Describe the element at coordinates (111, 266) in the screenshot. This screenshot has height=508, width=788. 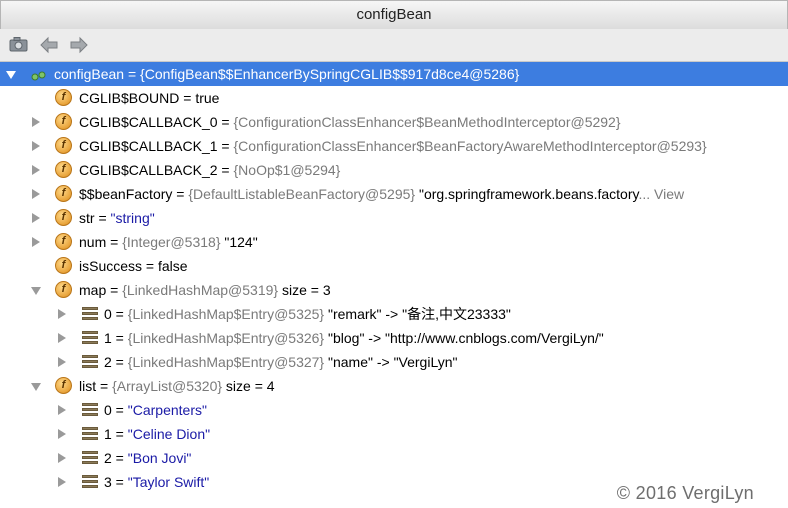
I see `field-name: isSuccess` at that location.